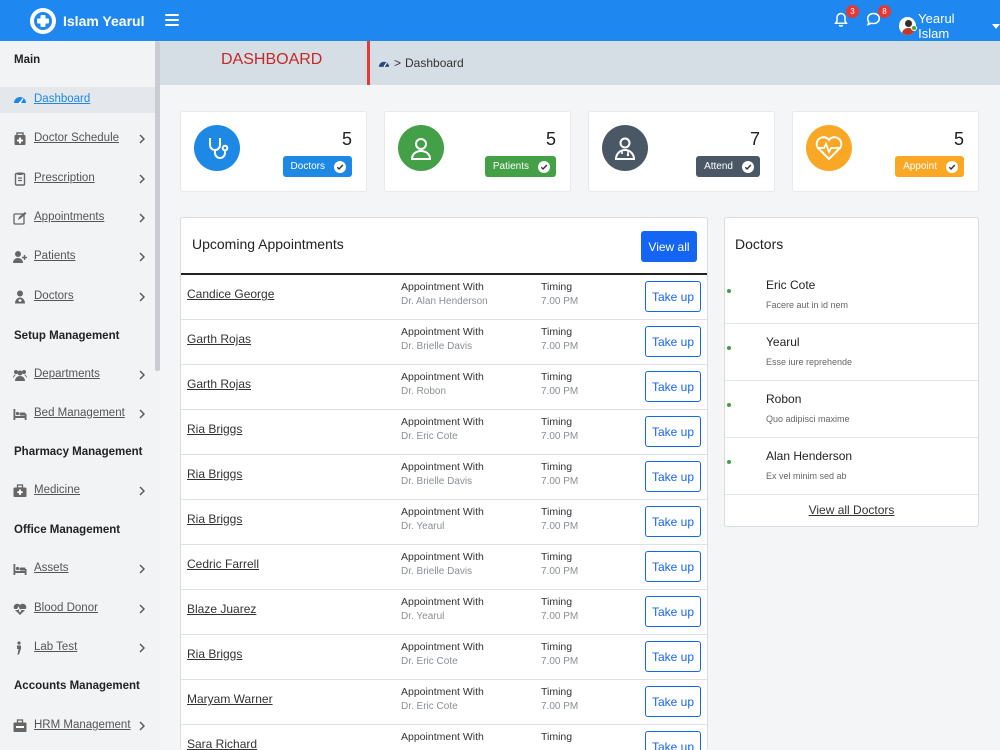 The image size is (1000, 750). Describe the element at coordinates (307, 166) in the screenshot. I see `stat-label: Doctors` at that location.